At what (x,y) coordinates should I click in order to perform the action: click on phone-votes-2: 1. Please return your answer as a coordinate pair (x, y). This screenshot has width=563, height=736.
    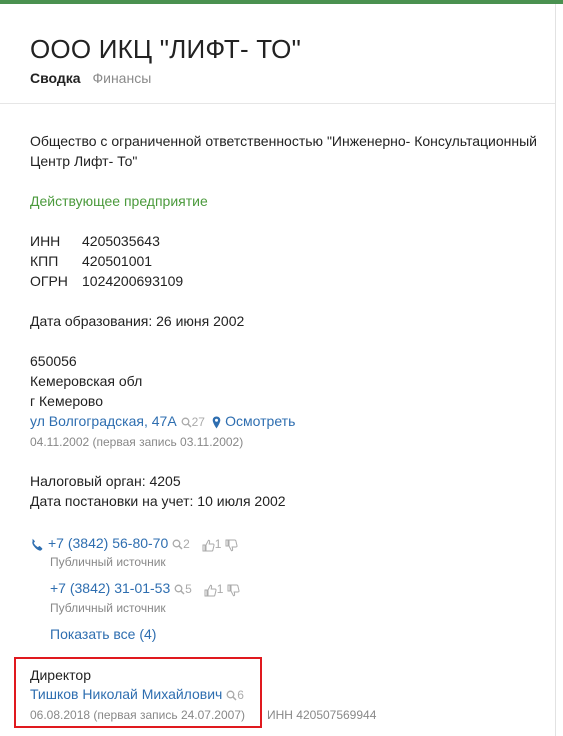
    Looking at the image, I should click on (222, 589).